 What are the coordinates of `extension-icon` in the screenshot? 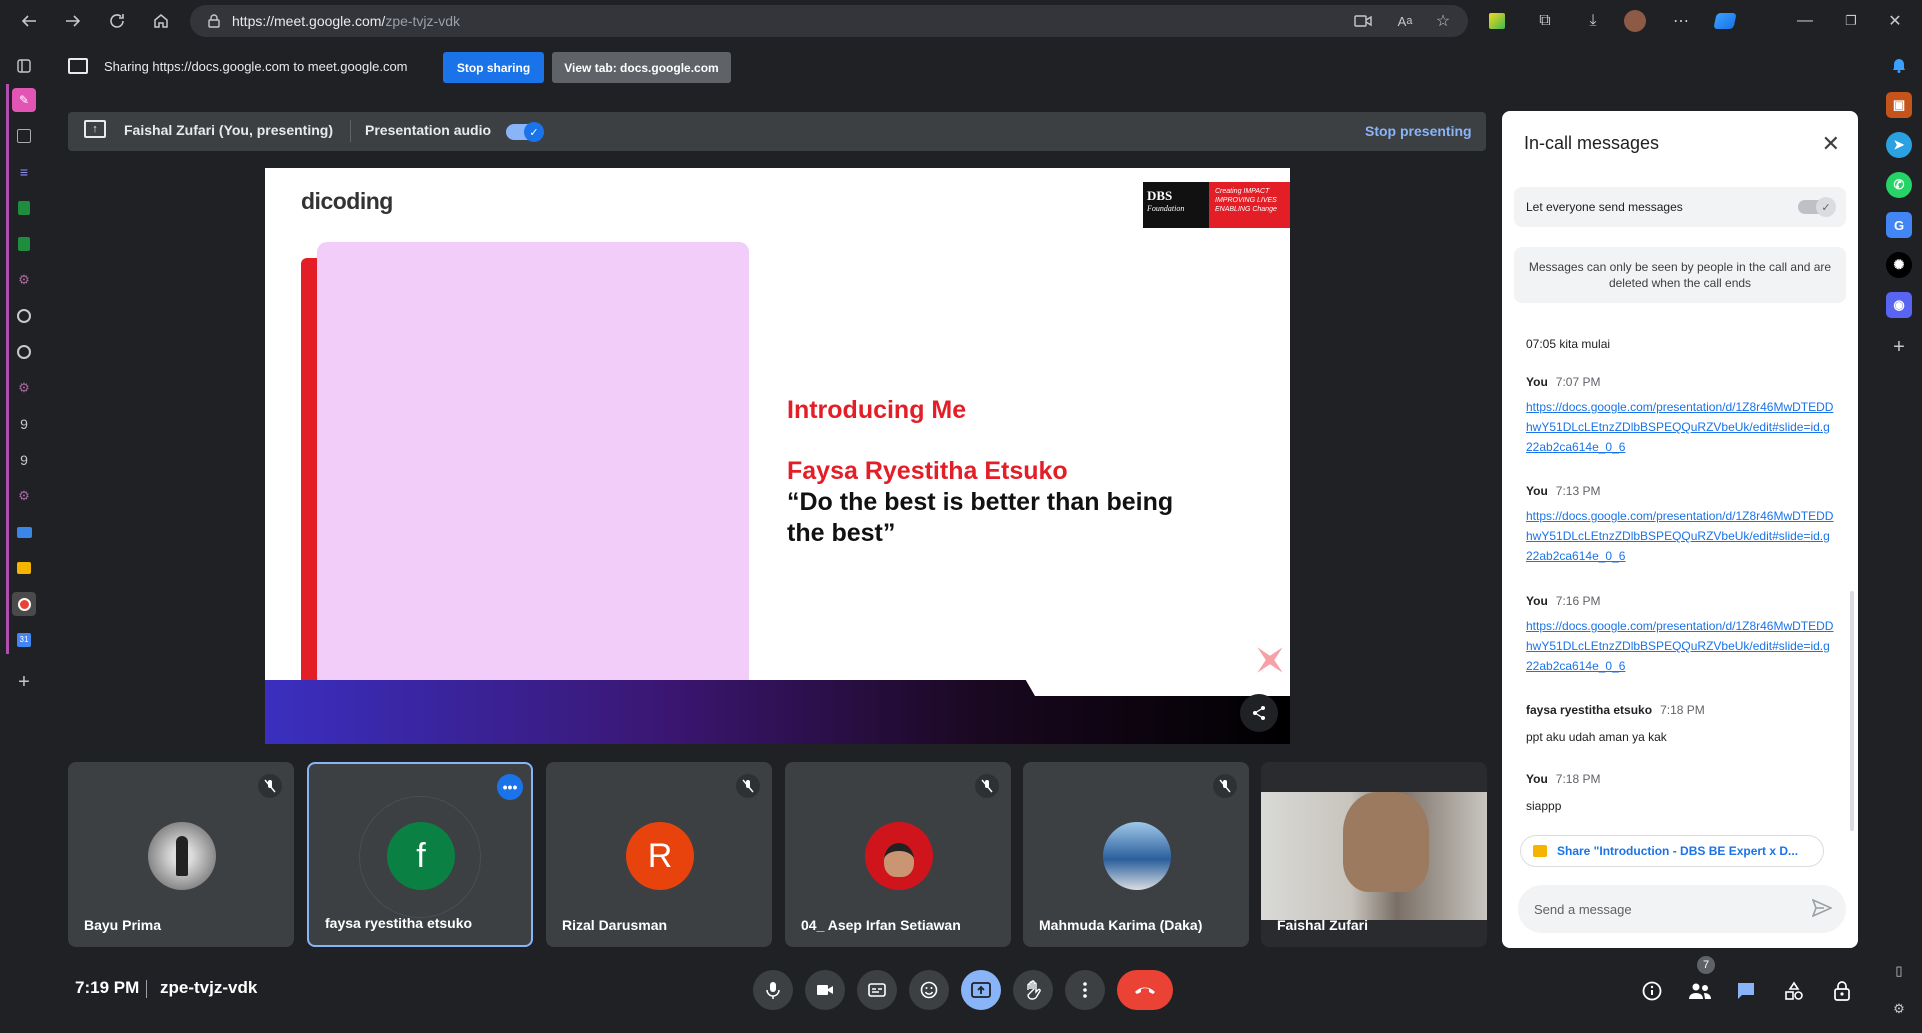 It's located at (1497, 21).